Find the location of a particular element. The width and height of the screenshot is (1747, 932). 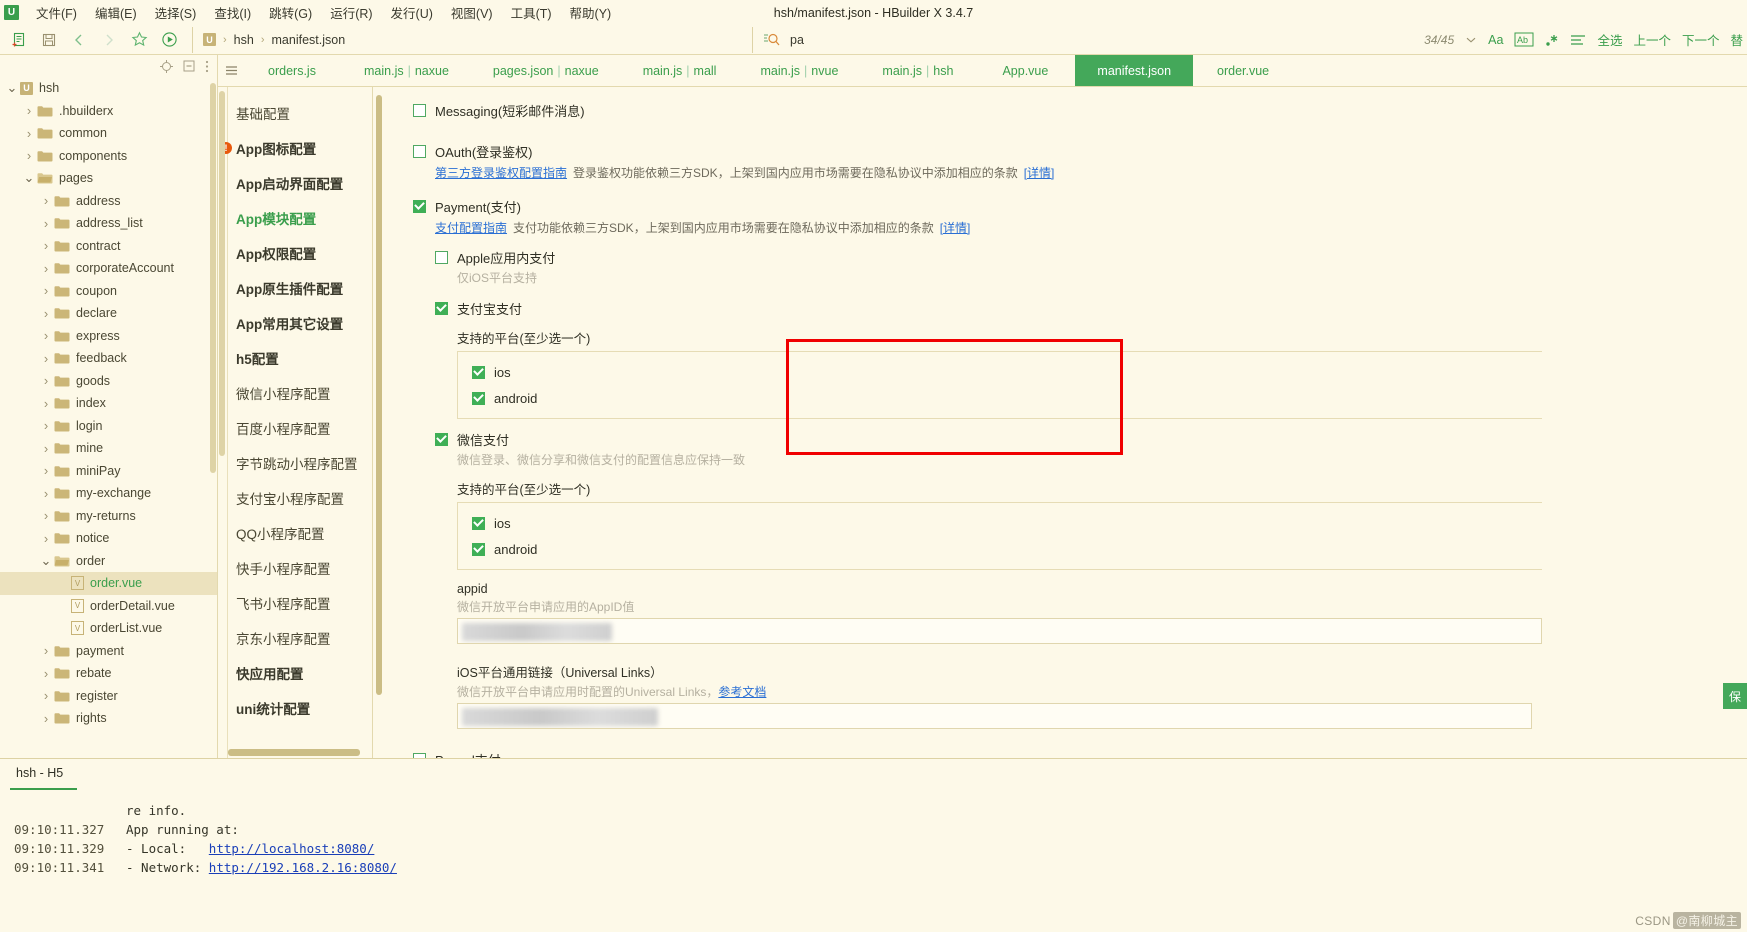

file-tree-scrollbar is located at coordinates (213, 278).